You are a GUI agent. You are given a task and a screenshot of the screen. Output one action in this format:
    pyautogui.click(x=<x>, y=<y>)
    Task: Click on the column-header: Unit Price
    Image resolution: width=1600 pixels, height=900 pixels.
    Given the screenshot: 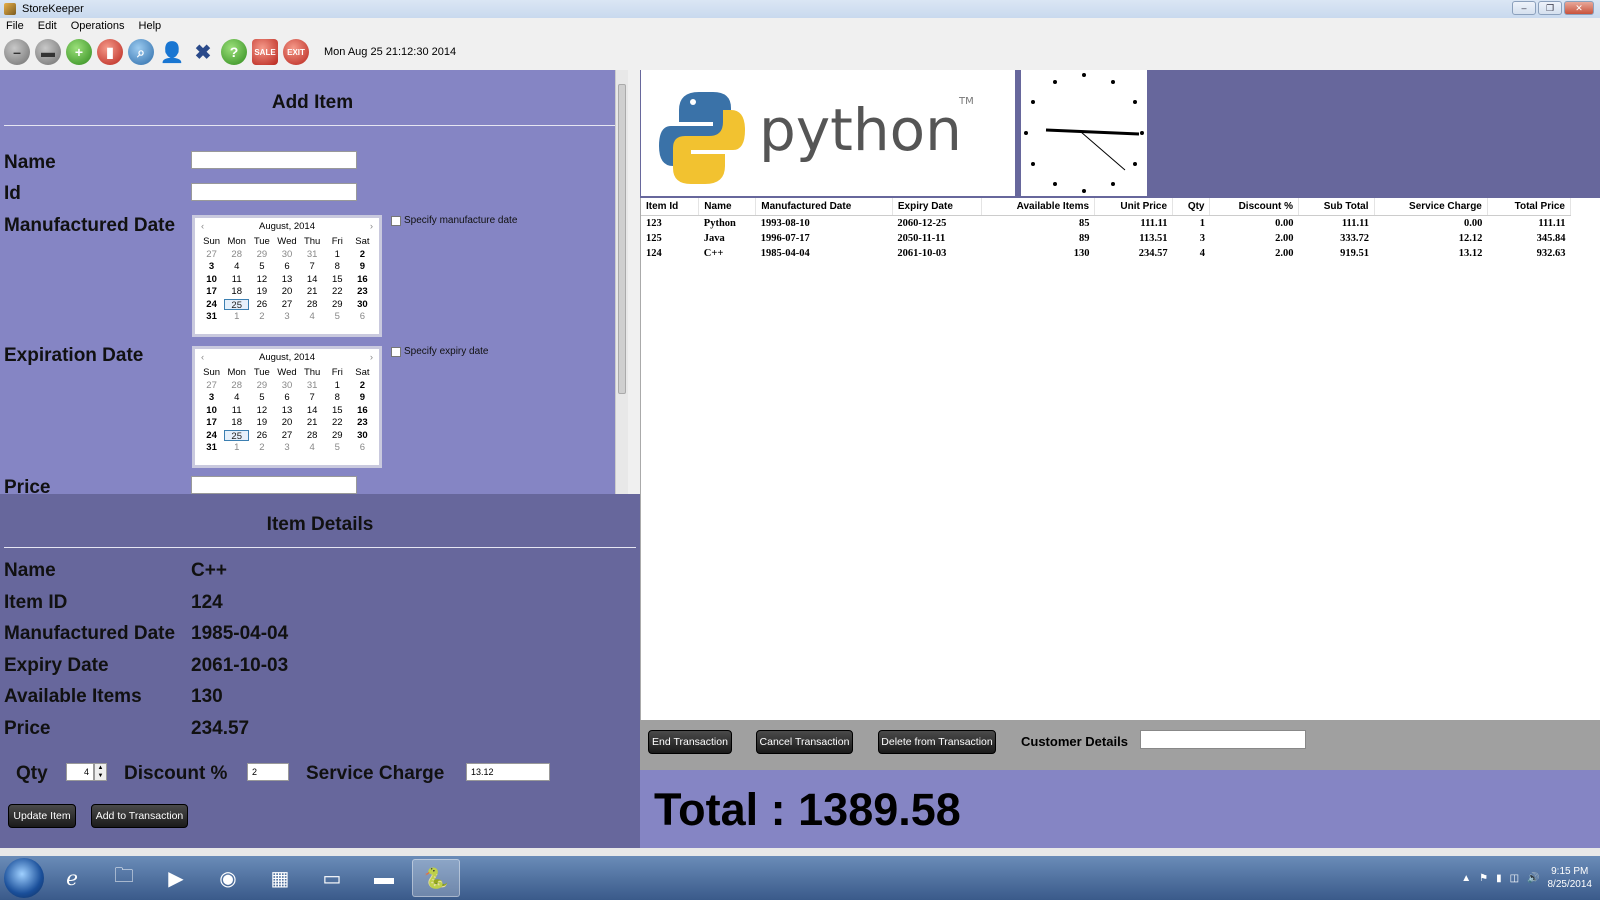 What is the action you would take?
    pyautogui.click(x=1134, y=207)
    